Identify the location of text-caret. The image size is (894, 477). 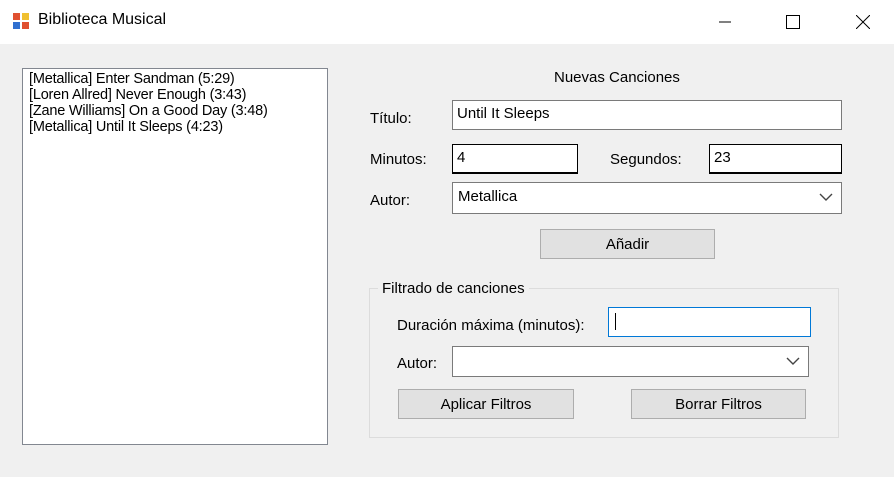
(615, 321).